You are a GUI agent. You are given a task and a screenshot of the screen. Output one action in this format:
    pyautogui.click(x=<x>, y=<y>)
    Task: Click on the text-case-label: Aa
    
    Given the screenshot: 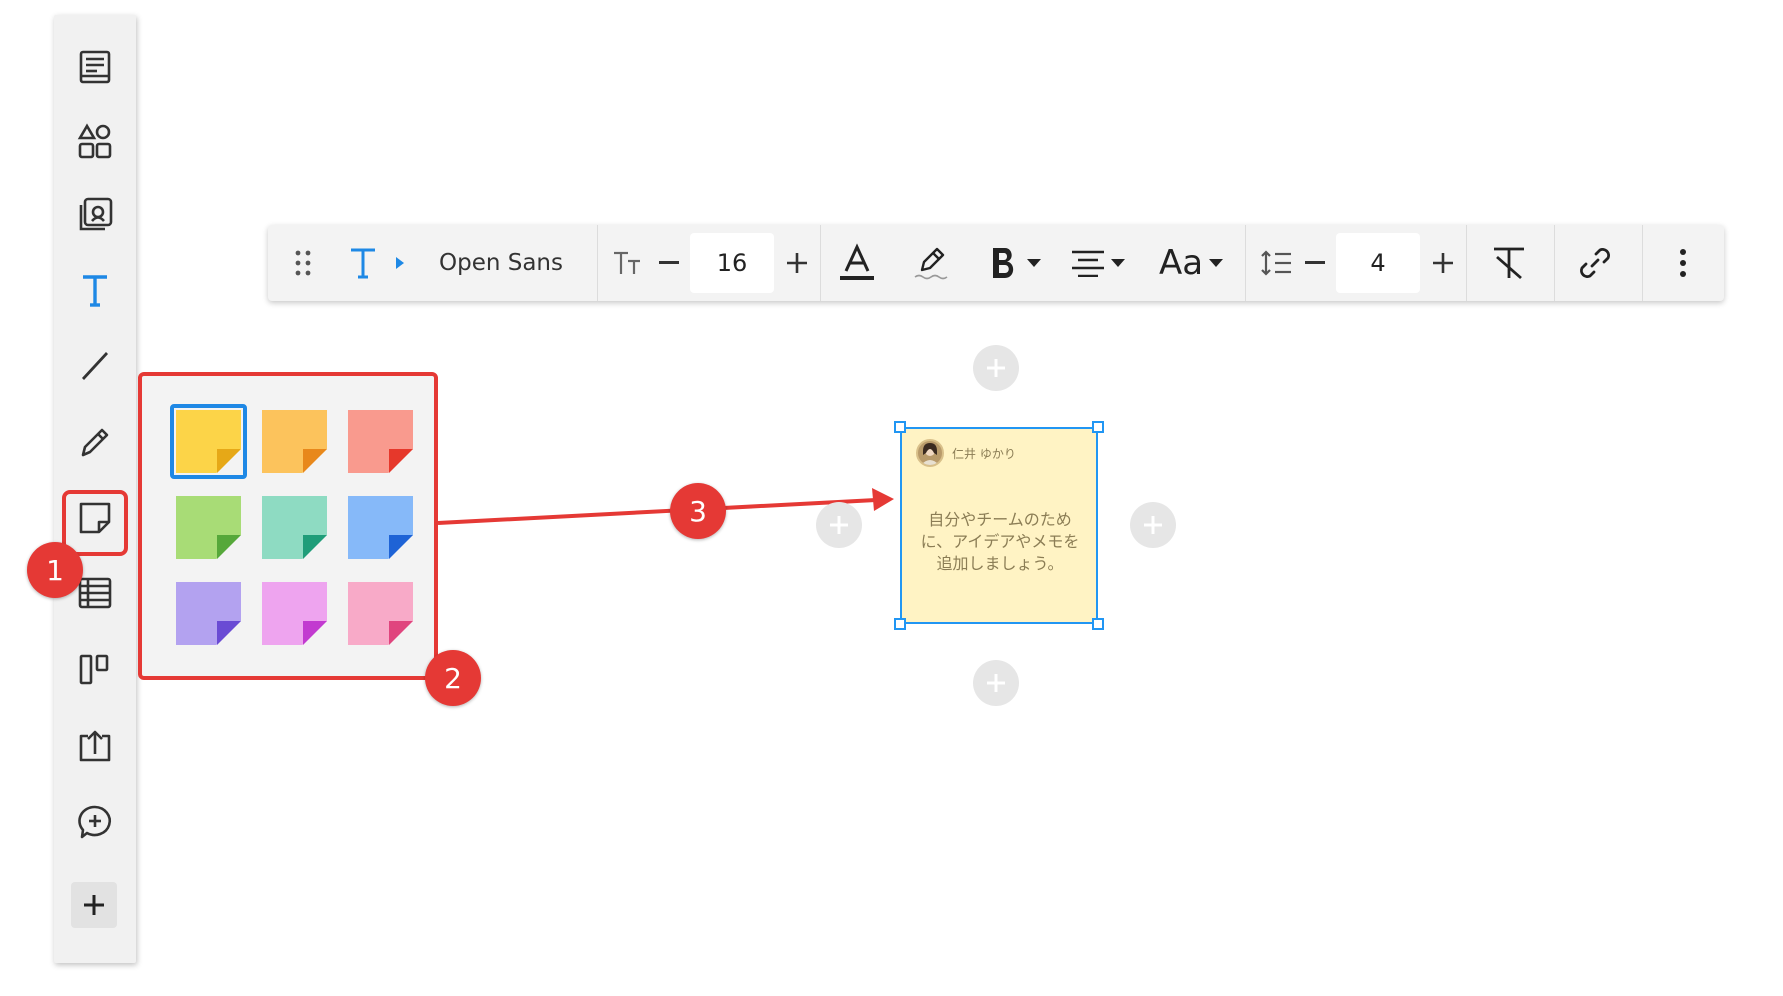 What is the action you would take?
    pyautogui.click(x=1181, y=263)
    